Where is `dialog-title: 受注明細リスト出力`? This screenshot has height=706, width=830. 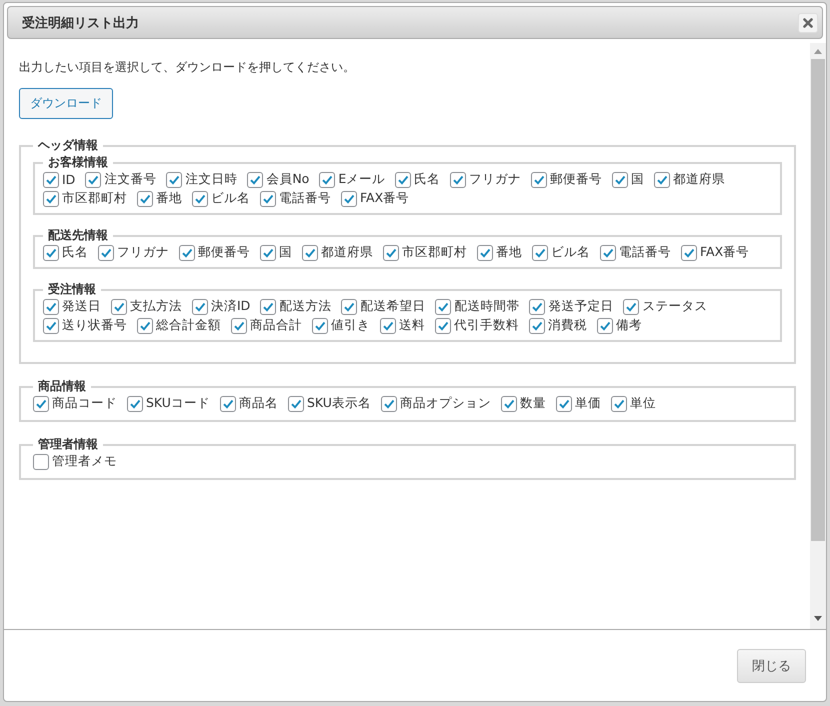 dialog-title: 受注明細リスト出力 is located at coordinates (80, 23).